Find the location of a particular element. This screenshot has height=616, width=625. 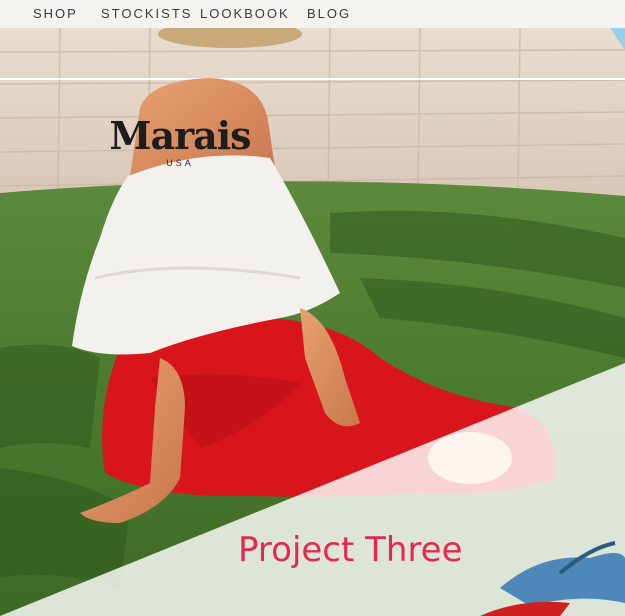

project-title: Project Three is located at coordinates (350, 550).